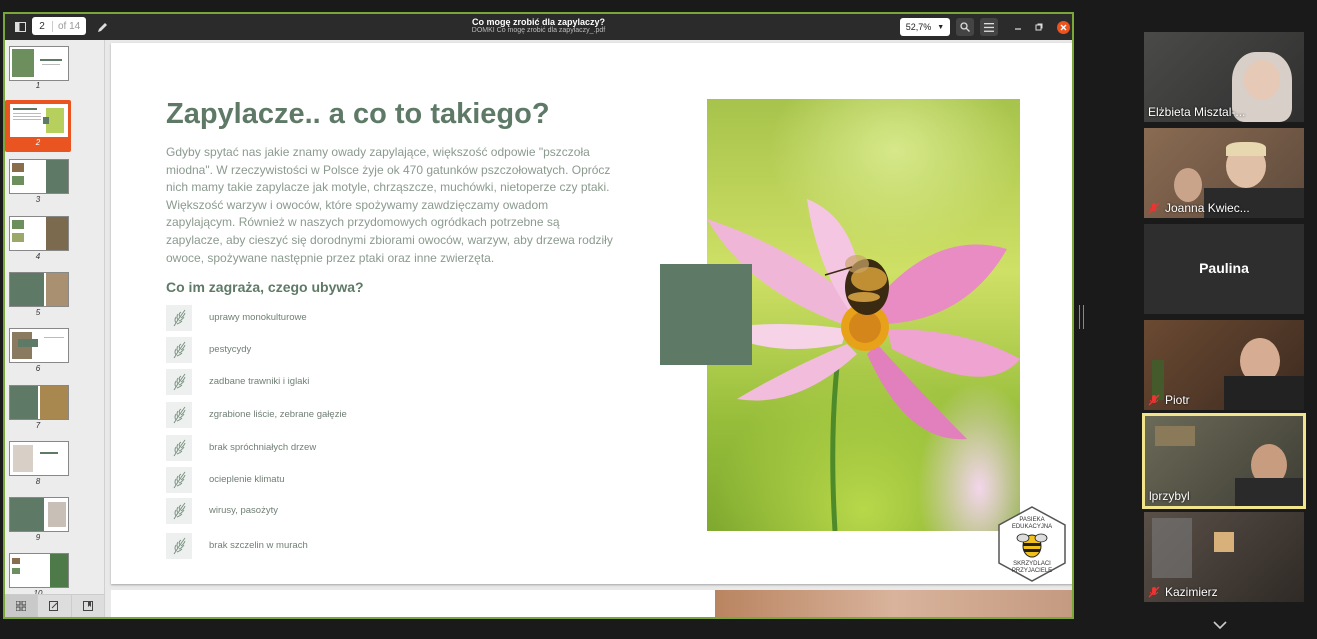 The height and width of the screenshot is (639, 1317). What do you see at coordinates (258, 317) in the screenshot?
I see `threat-text: uprawy monokulturowe` at bounding box center [258, 317].